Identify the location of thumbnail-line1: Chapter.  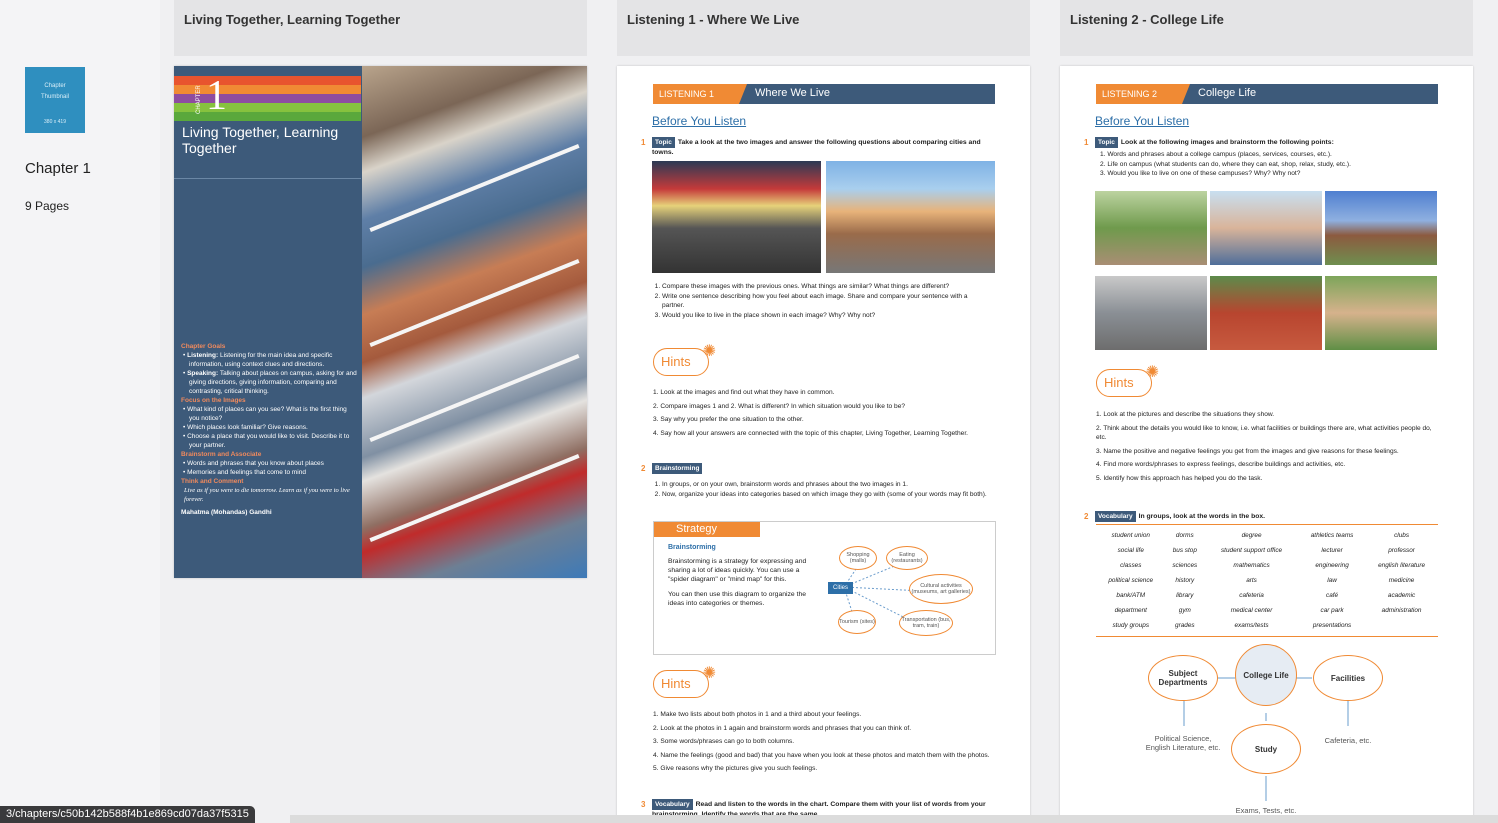
(55, 86).